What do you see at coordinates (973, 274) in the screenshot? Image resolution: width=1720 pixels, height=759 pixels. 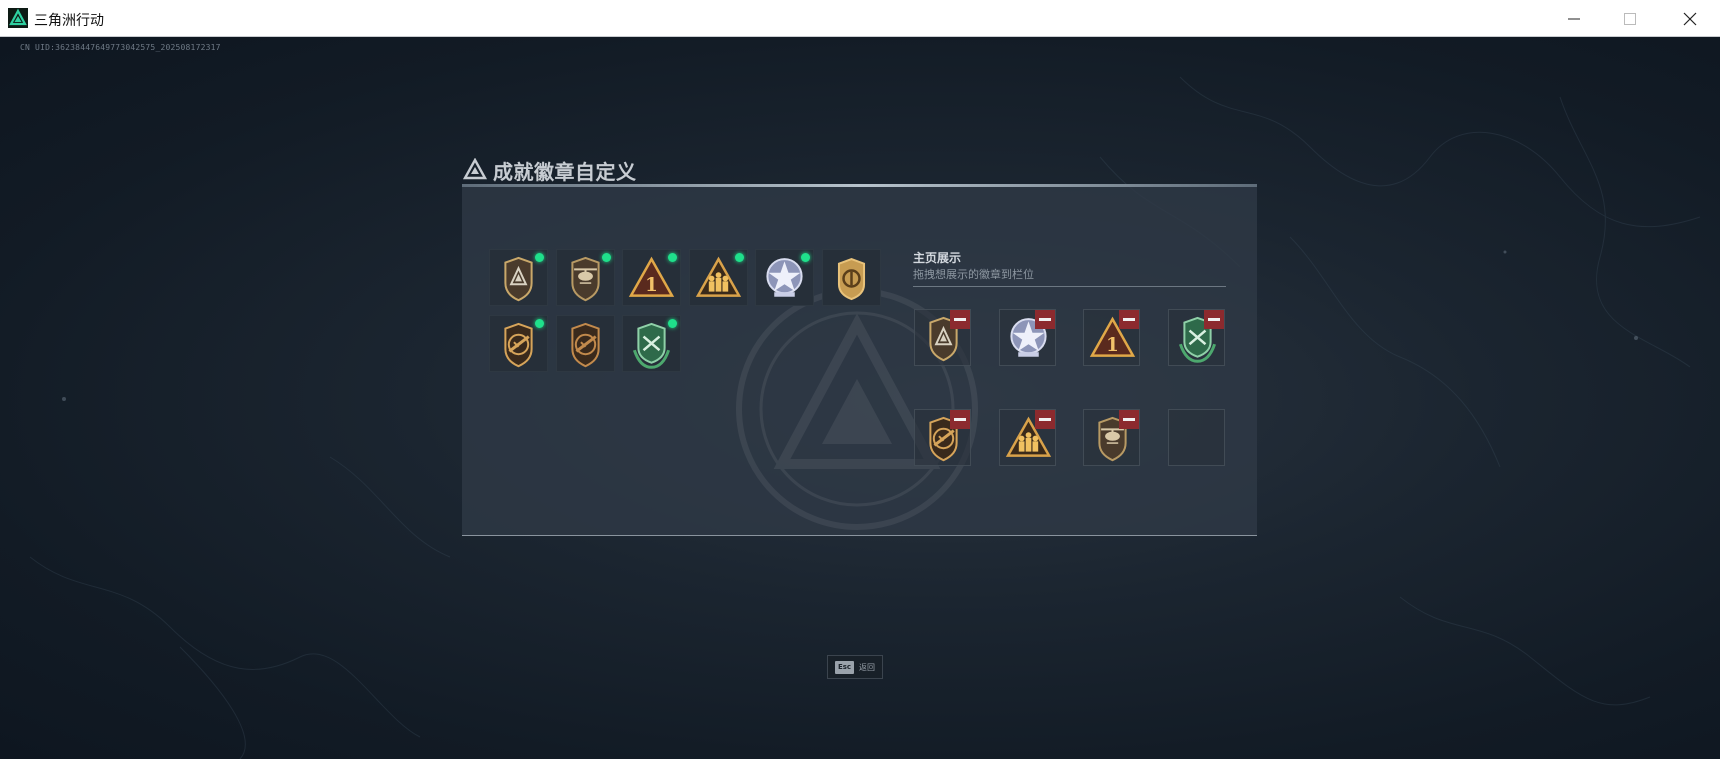 I see `showcase-subtitle: 拖拽想展示的徽章到栏位` at bounding box center [973, 274].